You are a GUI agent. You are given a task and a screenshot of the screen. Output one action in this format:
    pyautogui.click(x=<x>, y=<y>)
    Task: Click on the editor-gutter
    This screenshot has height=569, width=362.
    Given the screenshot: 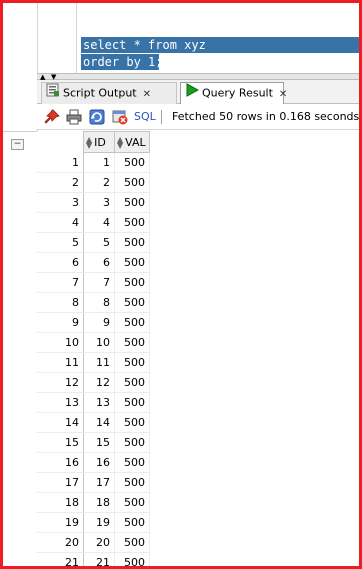 What is the action you would take?
    pyautogui.click(x=57, y=38)
    